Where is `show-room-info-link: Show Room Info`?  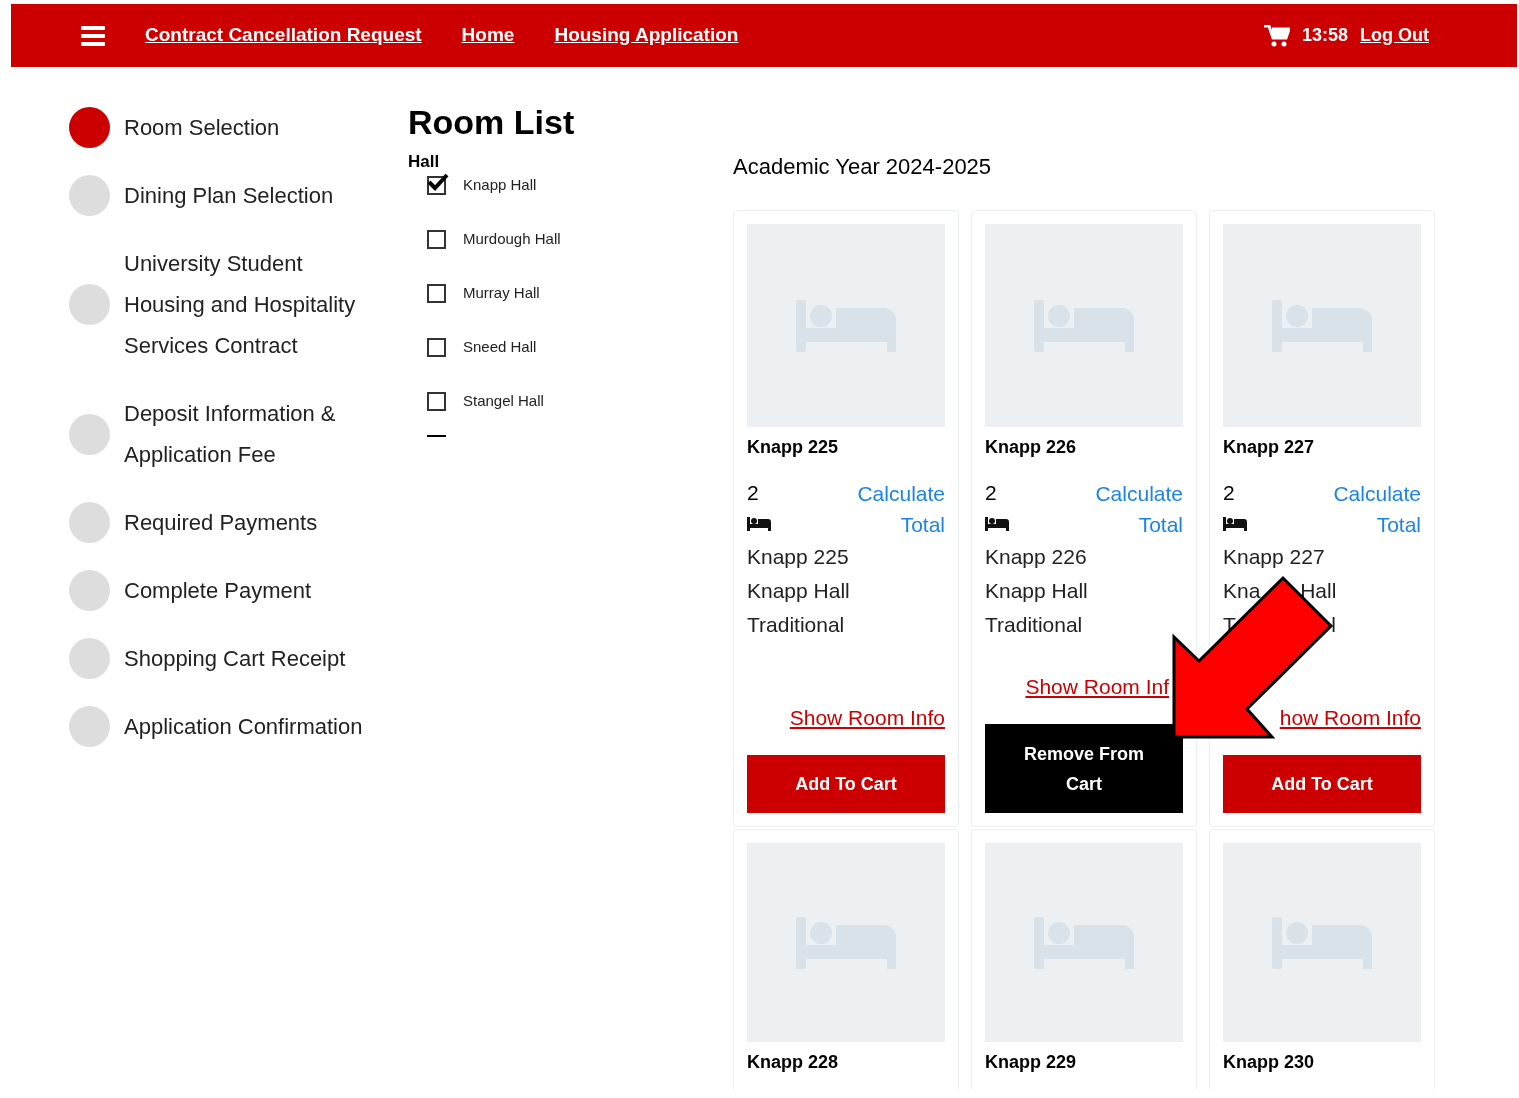 show-room-info-link: Show Room Info is located at coordinates (867, 717).